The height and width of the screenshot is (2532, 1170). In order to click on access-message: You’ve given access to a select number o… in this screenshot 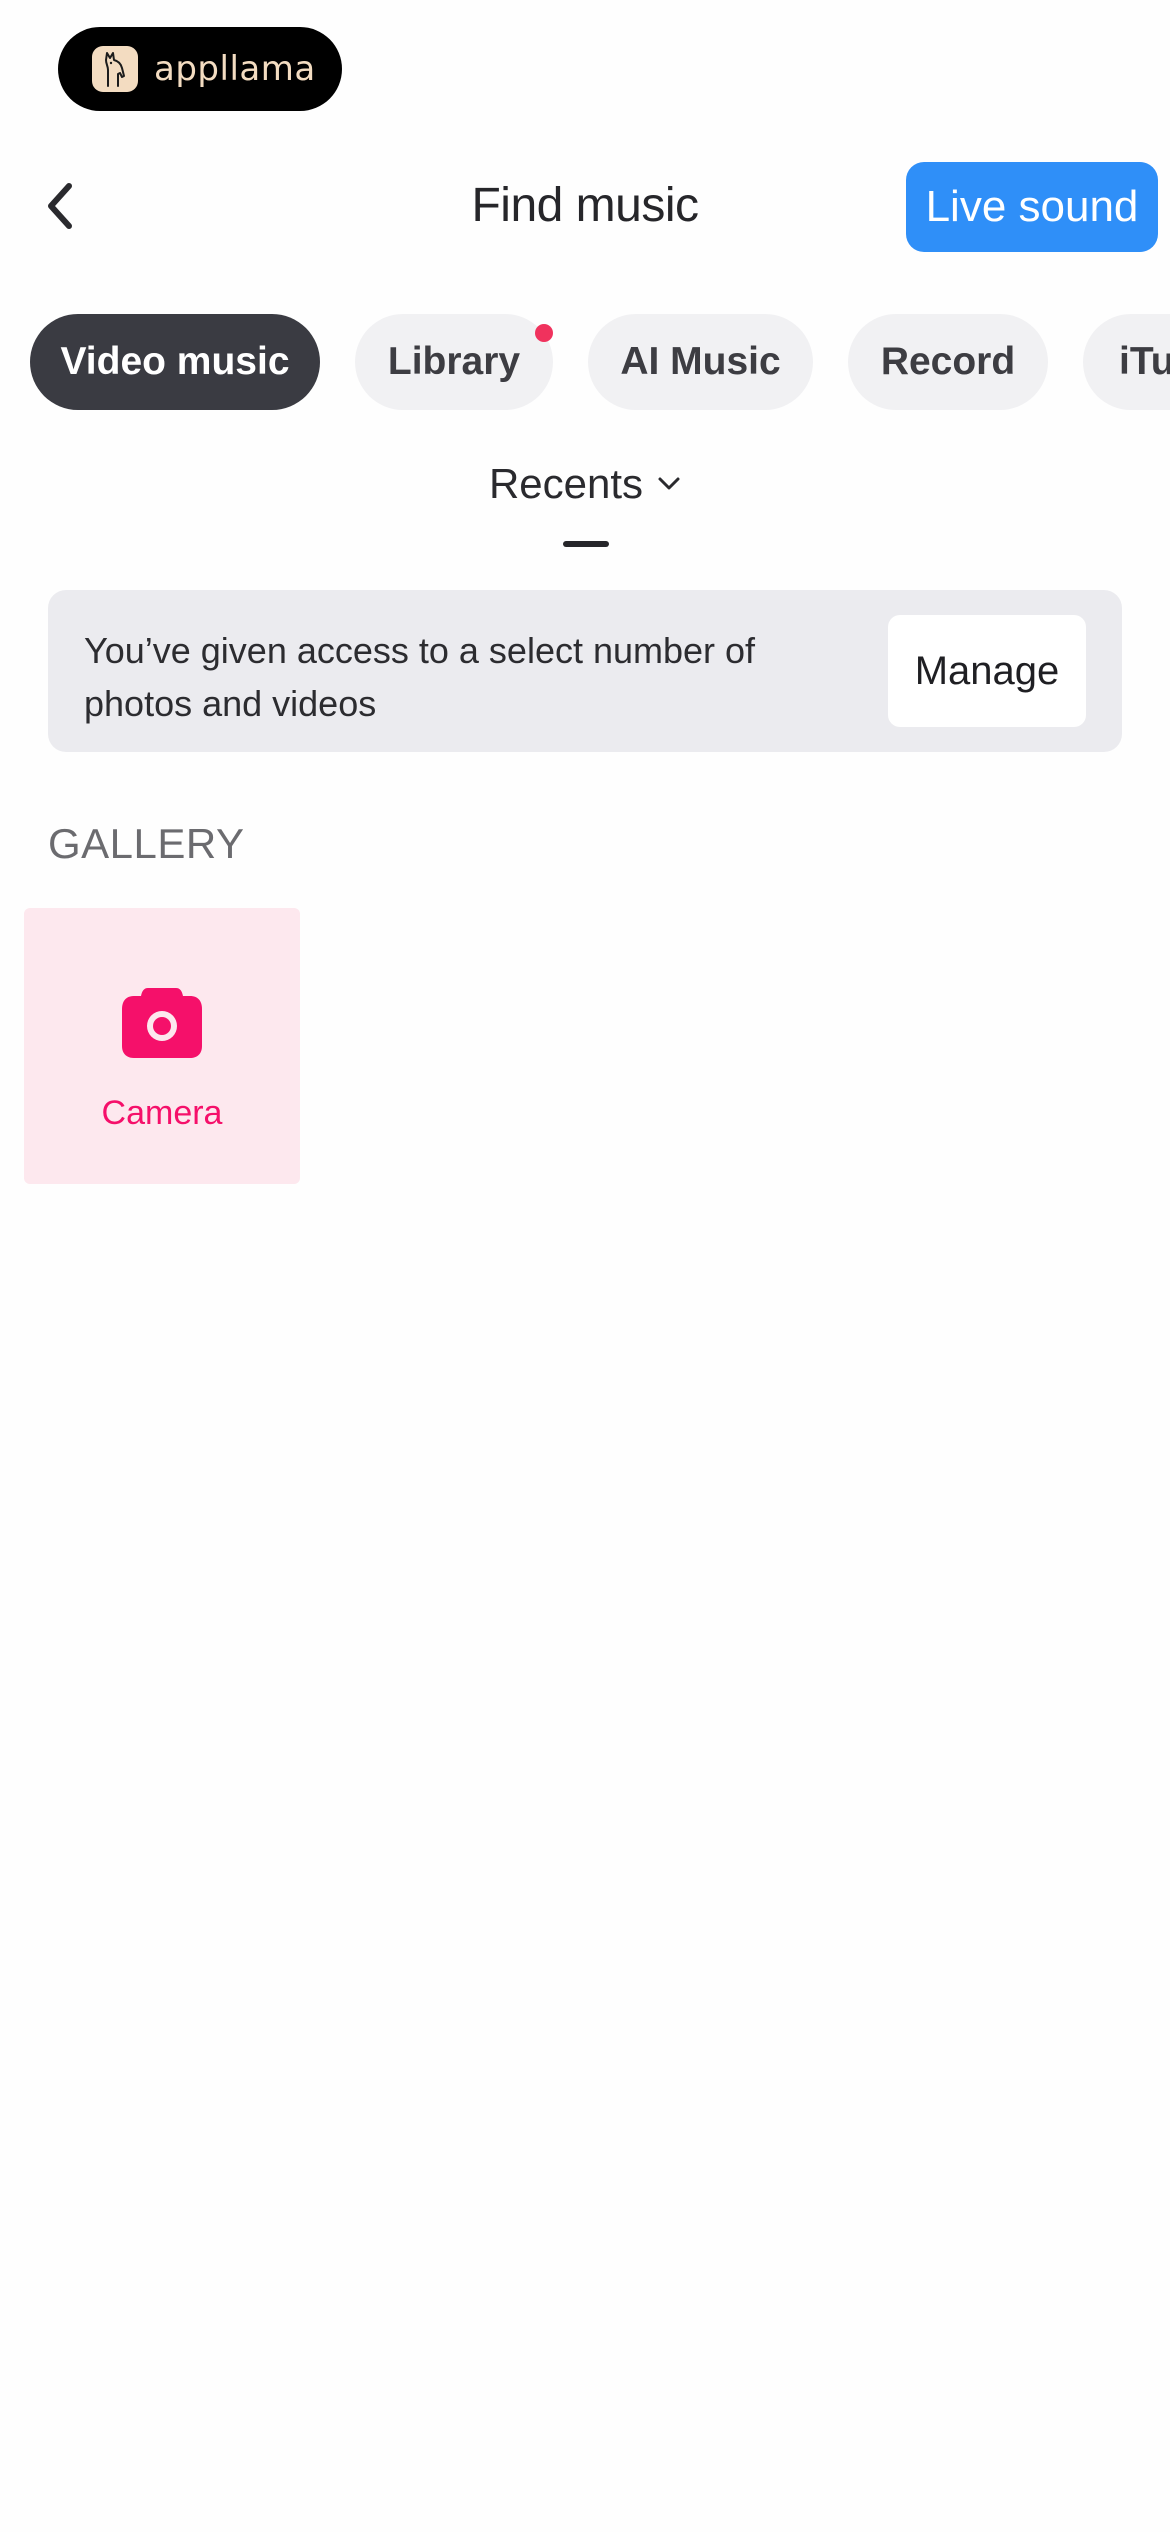, I will do `click(420, 677)`.